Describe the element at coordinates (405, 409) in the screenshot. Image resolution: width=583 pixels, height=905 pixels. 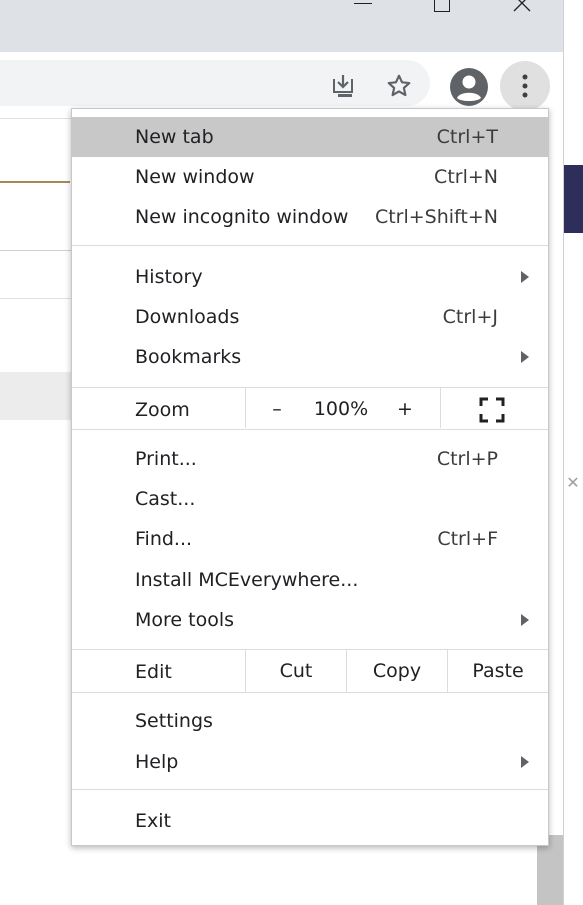
I see `zoom-in-button: +` at that location.